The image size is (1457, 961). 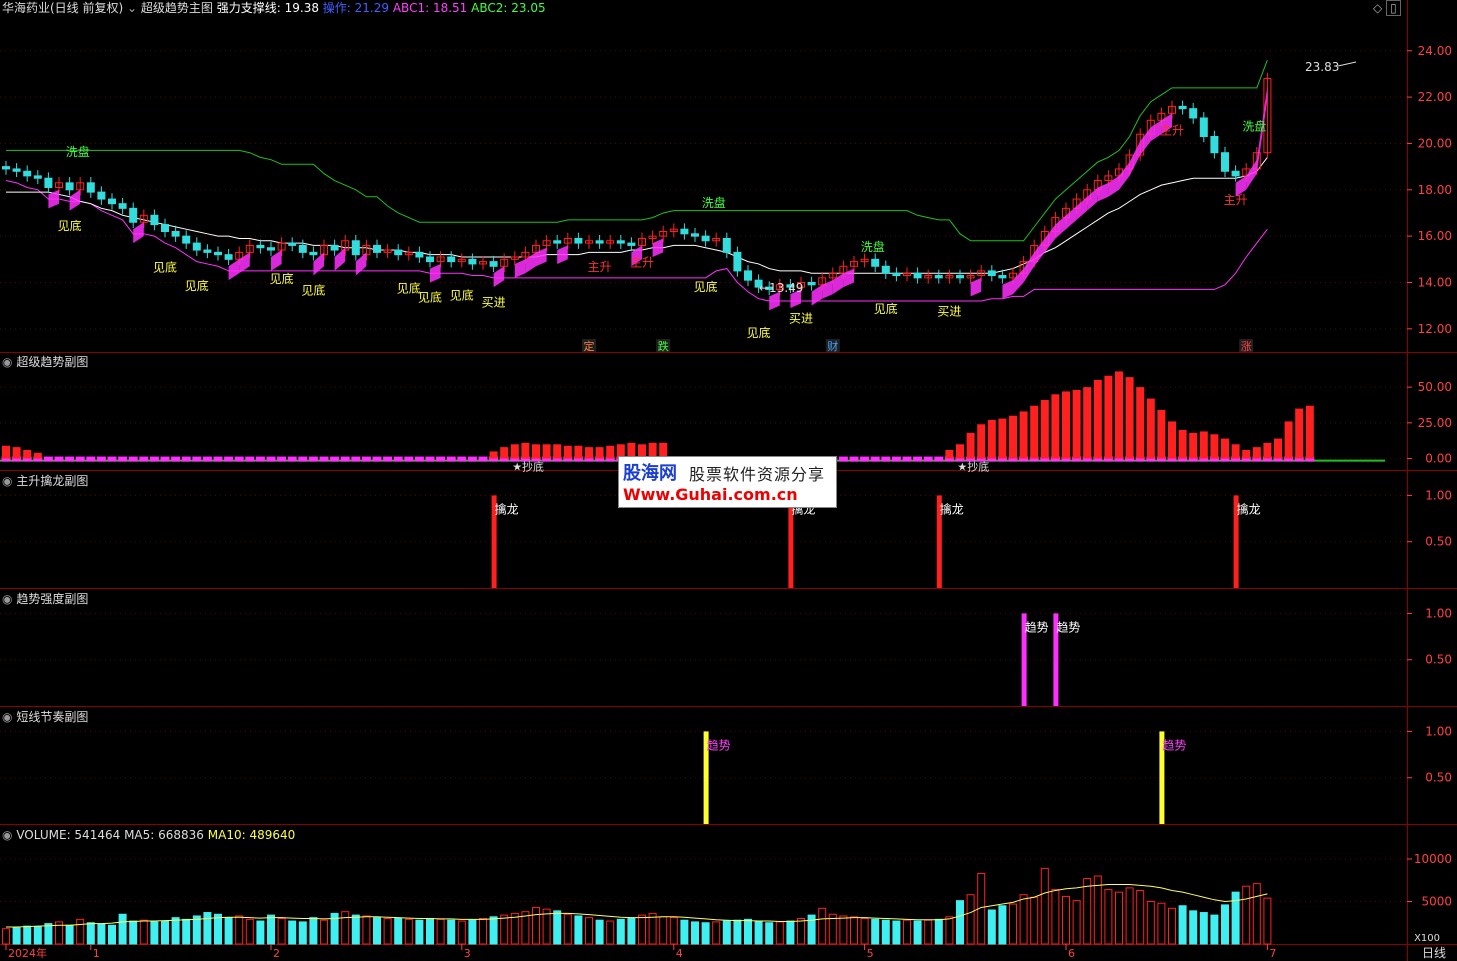 What do you see at coordinates (164, 835) in the screenshot?
I see `ma5-value: MA5: 668836` at bounding box center [164, 835].